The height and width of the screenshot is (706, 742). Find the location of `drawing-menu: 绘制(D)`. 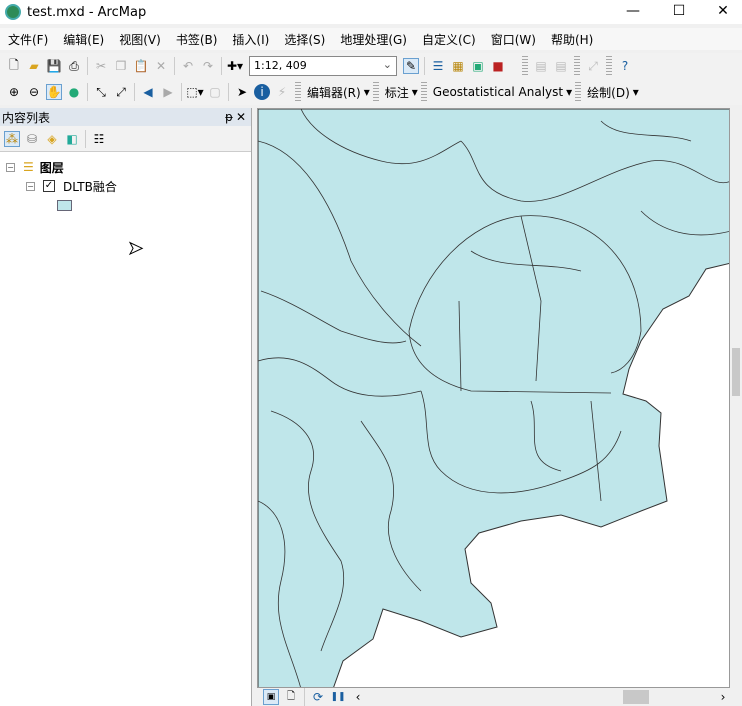

drawing-menu: 绘制(D) is located at coordinates (608, 92).